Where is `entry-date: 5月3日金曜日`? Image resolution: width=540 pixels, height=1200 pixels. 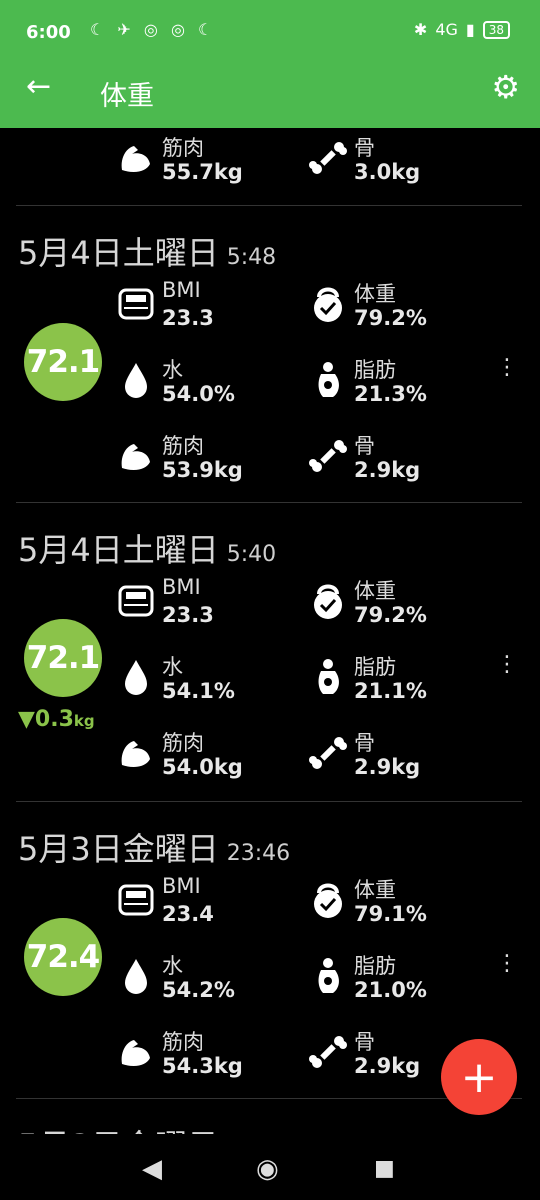
entry-date: 5月3日金曜日 is located at coordinates (118, 1127).